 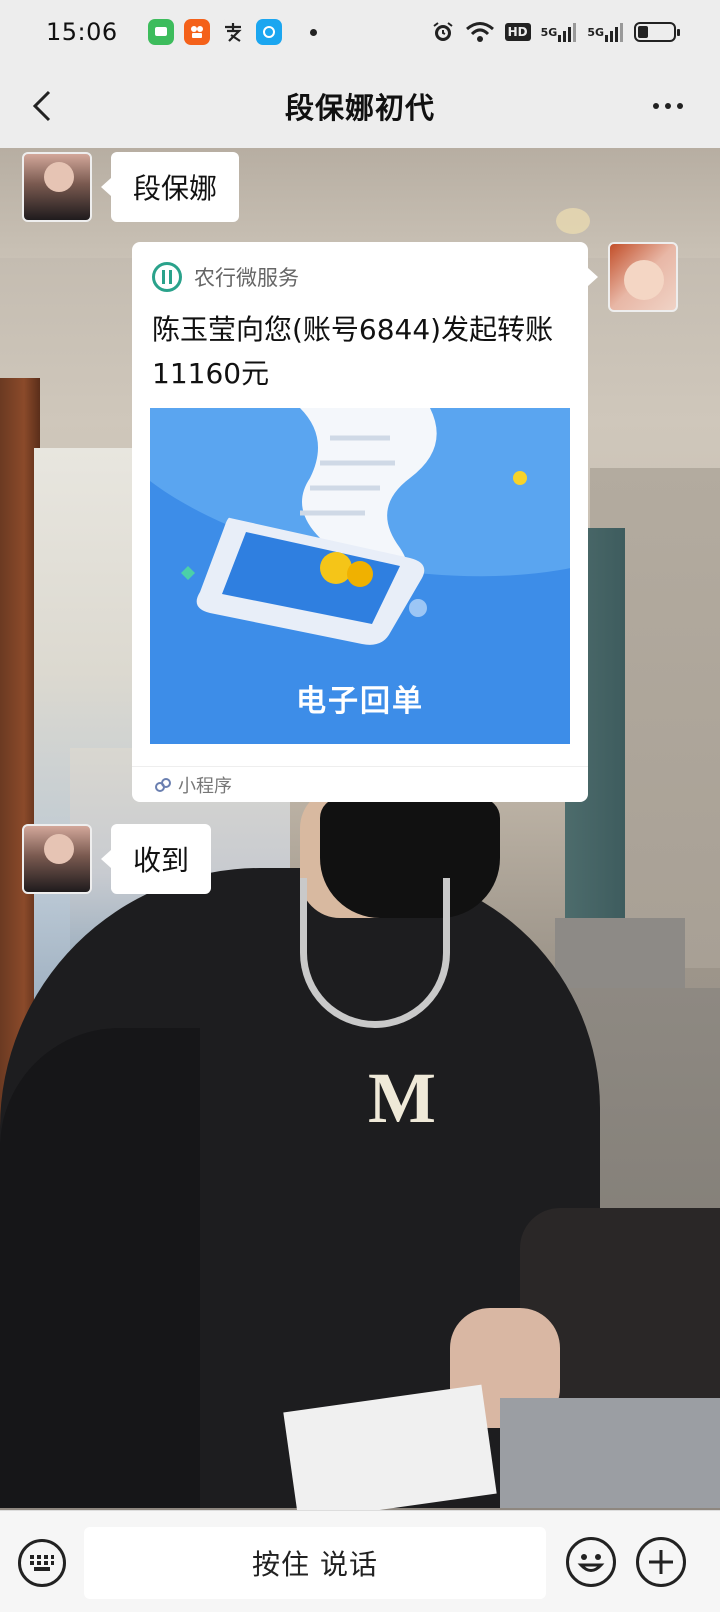 I want to click on more-functions-button, so click(x=661, y=1562).